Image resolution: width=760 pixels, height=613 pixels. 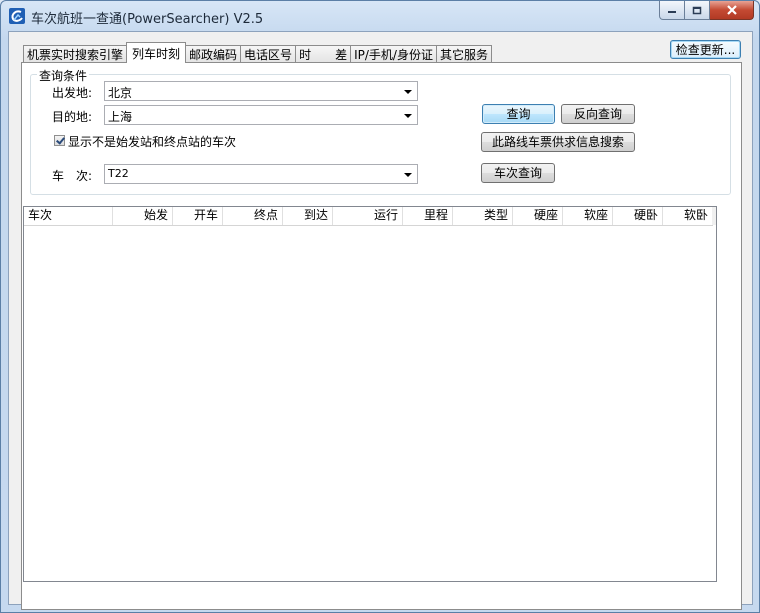 What do you see at coordinates (156, 52) in the screenshot?
I see `tab-train-schedule: 列车时刻` at bounding box center [156, 52].